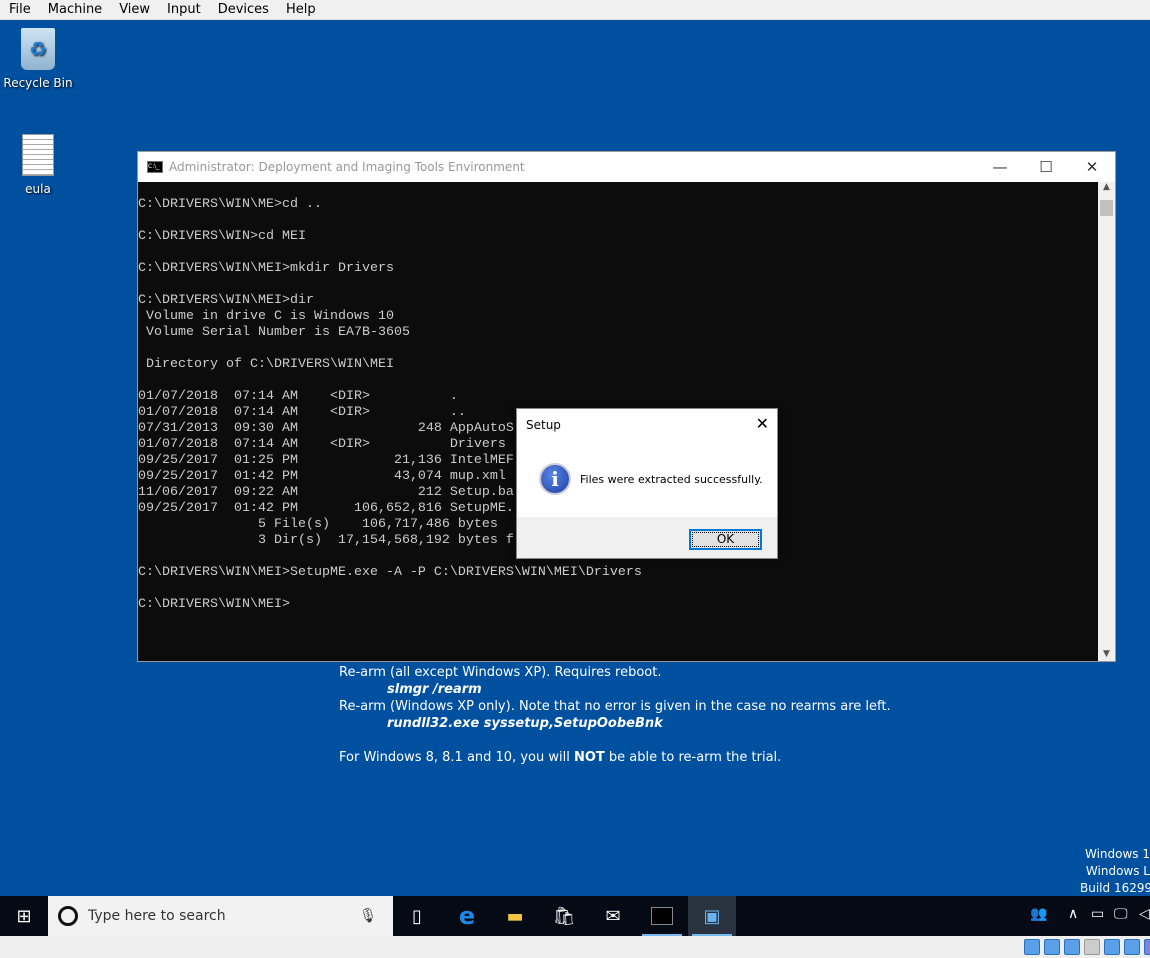 The image size is (1150, 958). What do you see at coordinates (226, 300) in the screenshot?
I see `console-line: C:\DRIVERS\WIN\MEI>dir` at bounding box center [226, 300].